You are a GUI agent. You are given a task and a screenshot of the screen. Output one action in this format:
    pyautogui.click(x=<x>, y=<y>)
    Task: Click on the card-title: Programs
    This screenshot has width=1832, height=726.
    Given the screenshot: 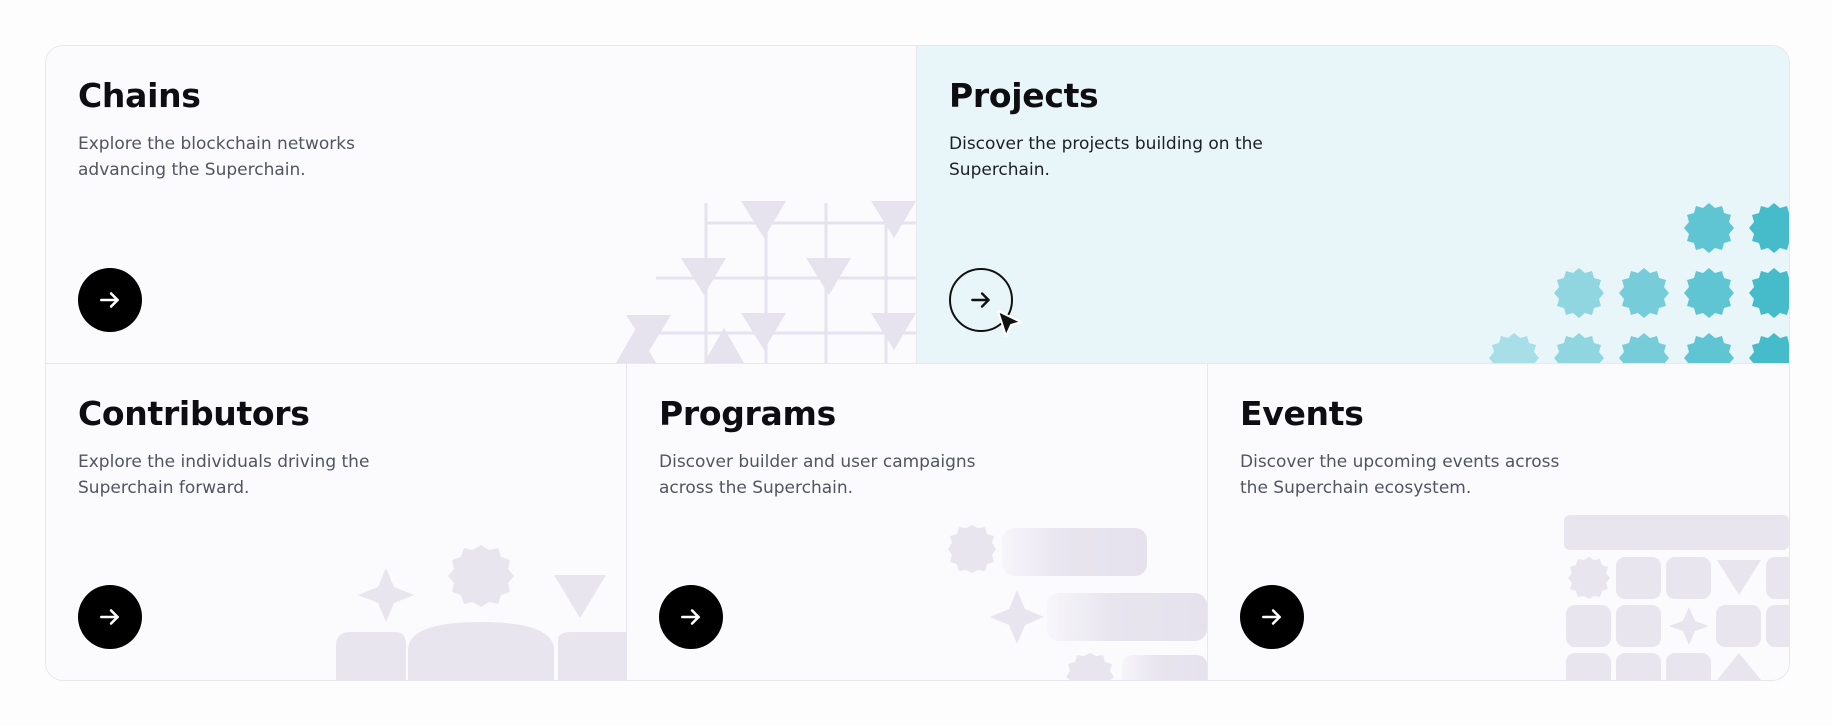 What is the action you would take?
    pyautogui.click(x=747, y=413)
    